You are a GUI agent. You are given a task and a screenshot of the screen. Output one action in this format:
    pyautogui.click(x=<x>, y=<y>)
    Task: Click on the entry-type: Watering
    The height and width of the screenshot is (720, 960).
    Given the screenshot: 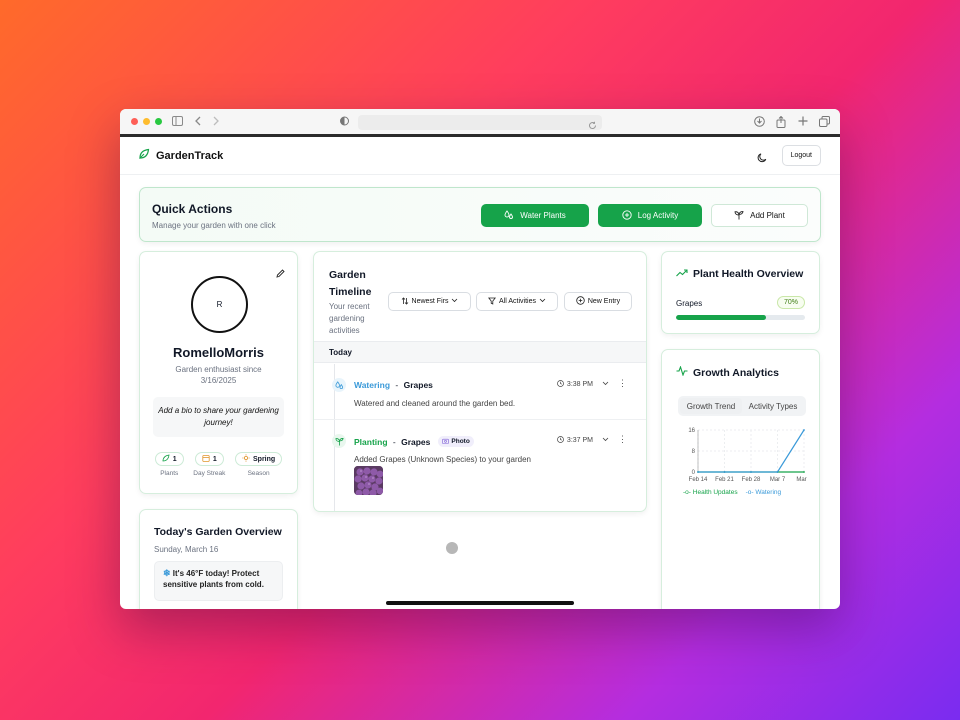 What is the action you would take?
    pyautogui.click(x=372, y=385)
    